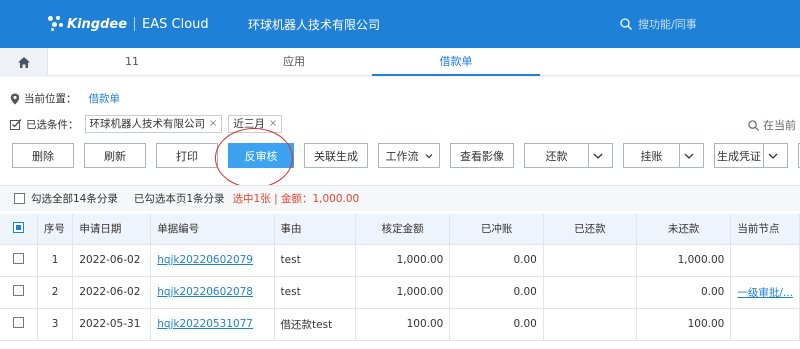 This screenshot has width=800, height=349. I want to click on filter-chip-period: 近三月 ×, so click(255, 124).